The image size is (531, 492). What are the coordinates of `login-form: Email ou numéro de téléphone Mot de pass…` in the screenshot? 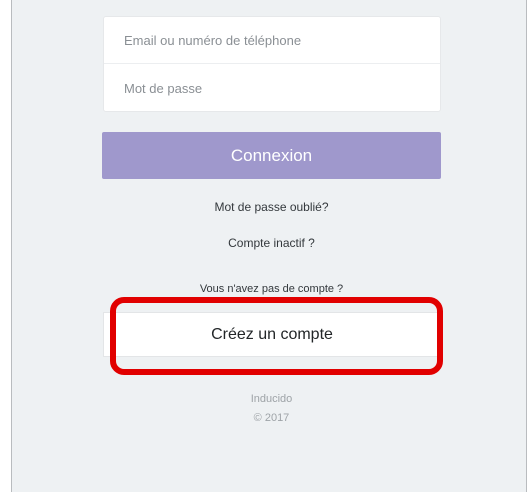 It's located at (272, 64).